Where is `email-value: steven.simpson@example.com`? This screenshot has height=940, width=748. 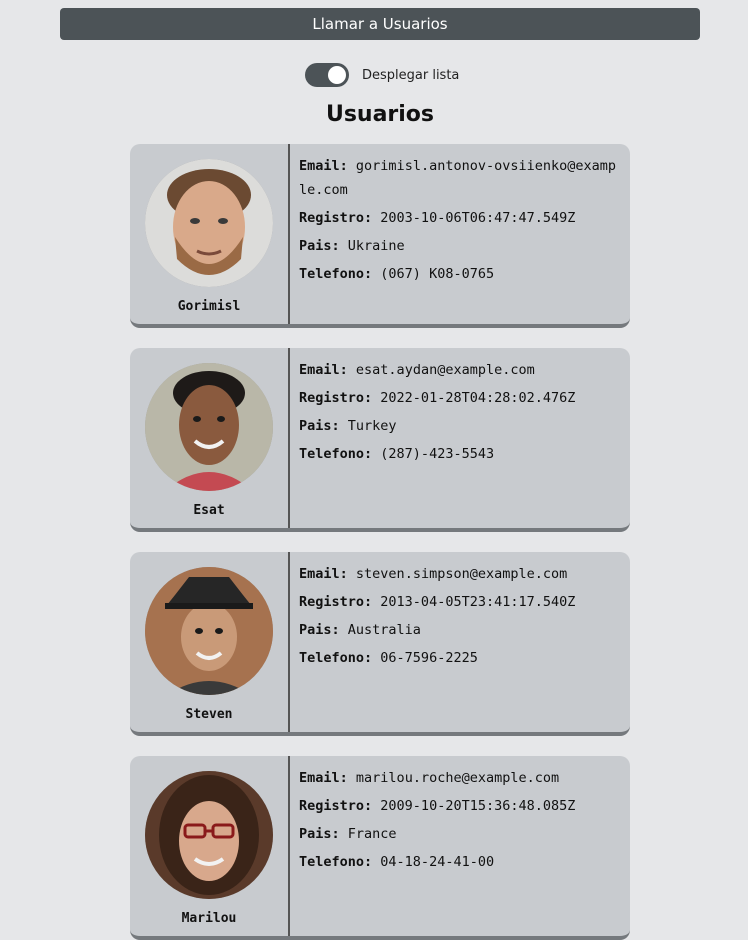
email-value: steven.simpson@example.com is located at coordinates (461, 574).